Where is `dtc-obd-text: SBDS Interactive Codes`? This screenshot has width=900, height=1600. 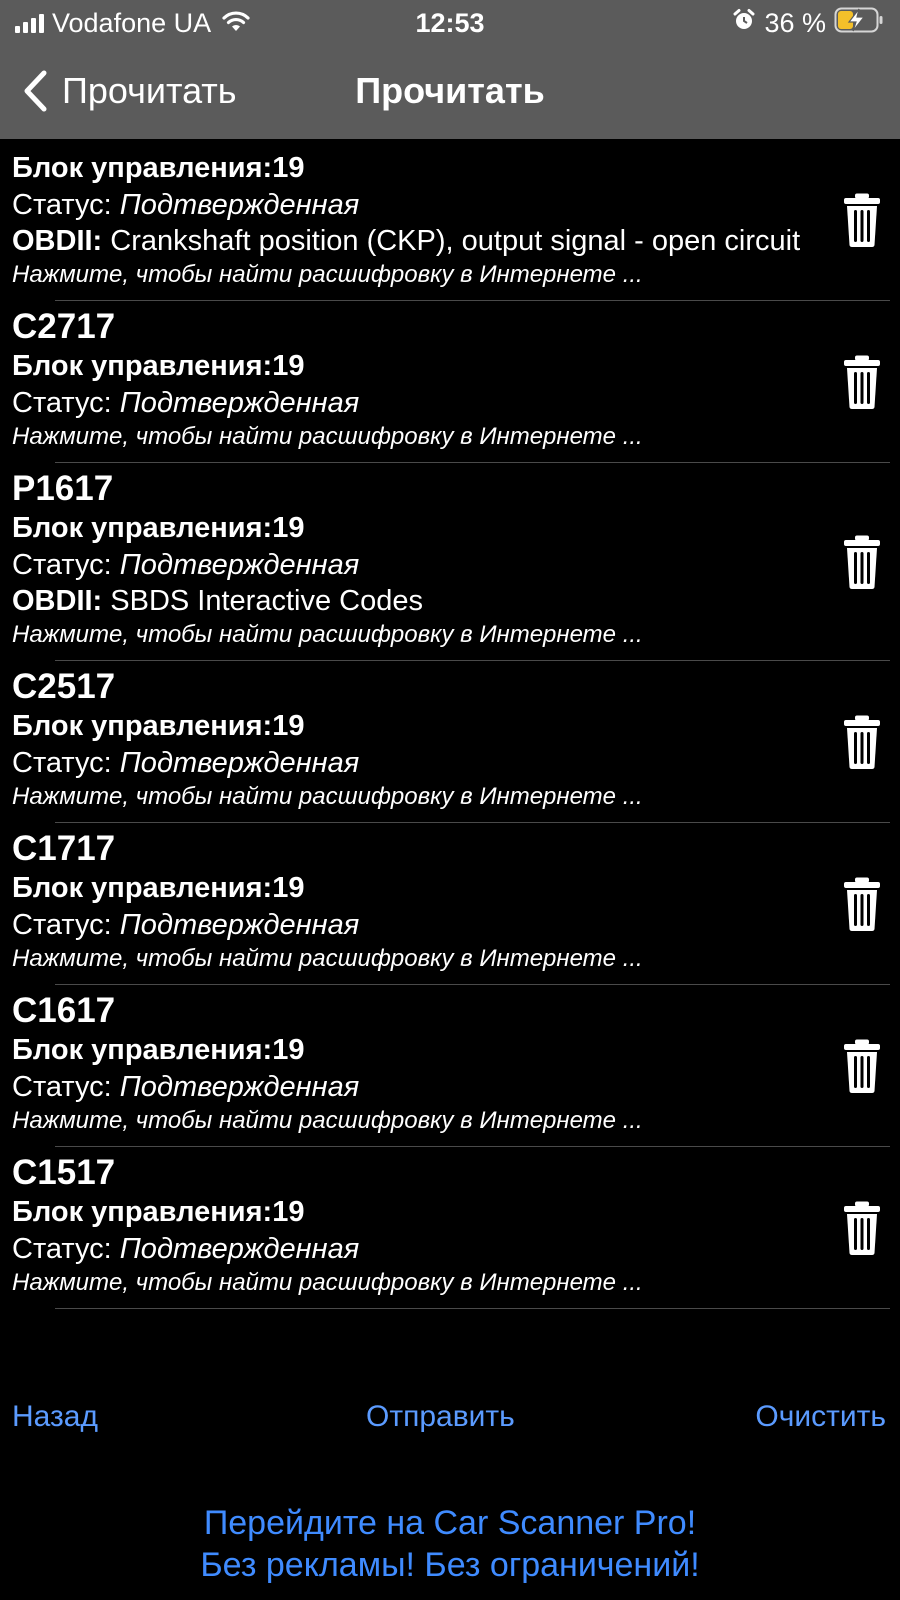
dtc-obd-text: SBDS Interactive Codes is located at coordinates (266, 601).